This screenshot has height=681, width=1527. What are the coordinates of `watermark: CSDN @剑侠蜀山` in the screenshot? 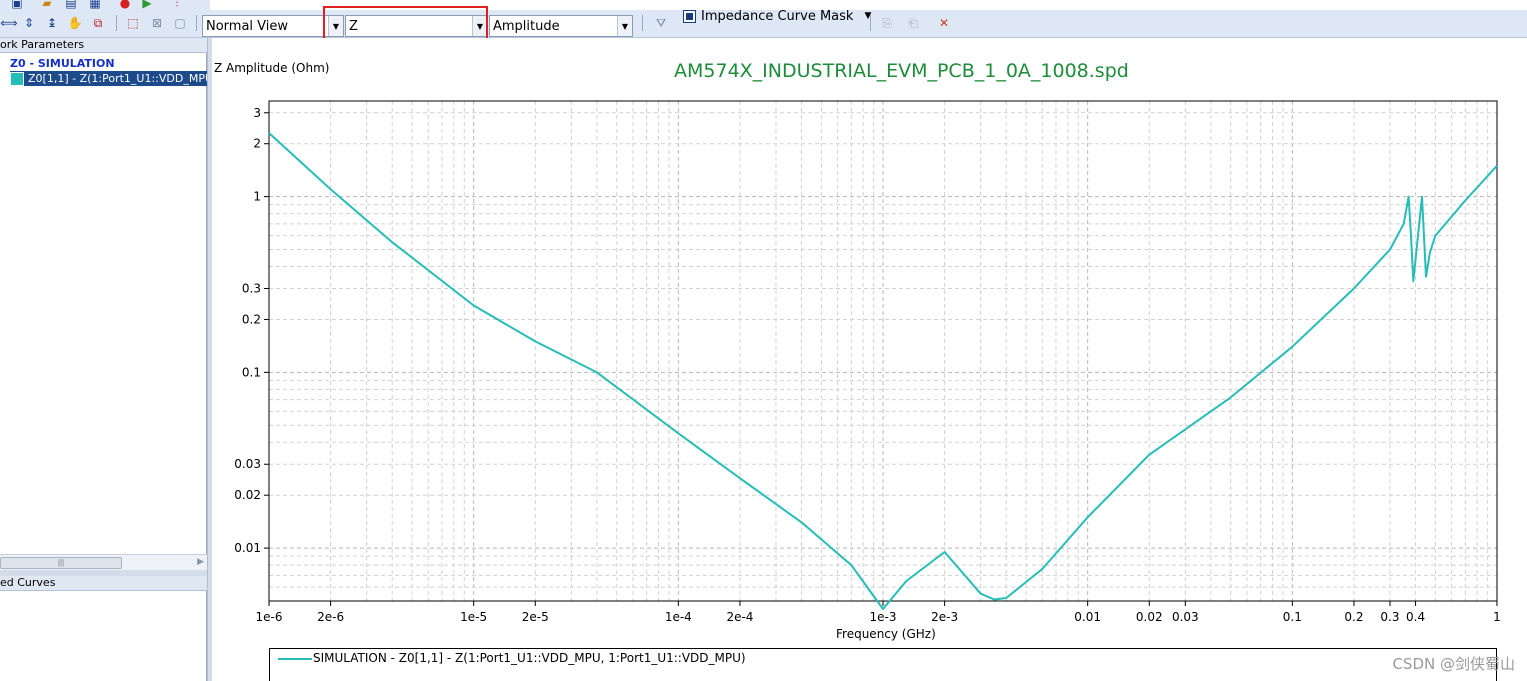 It's located at (1453, 664).